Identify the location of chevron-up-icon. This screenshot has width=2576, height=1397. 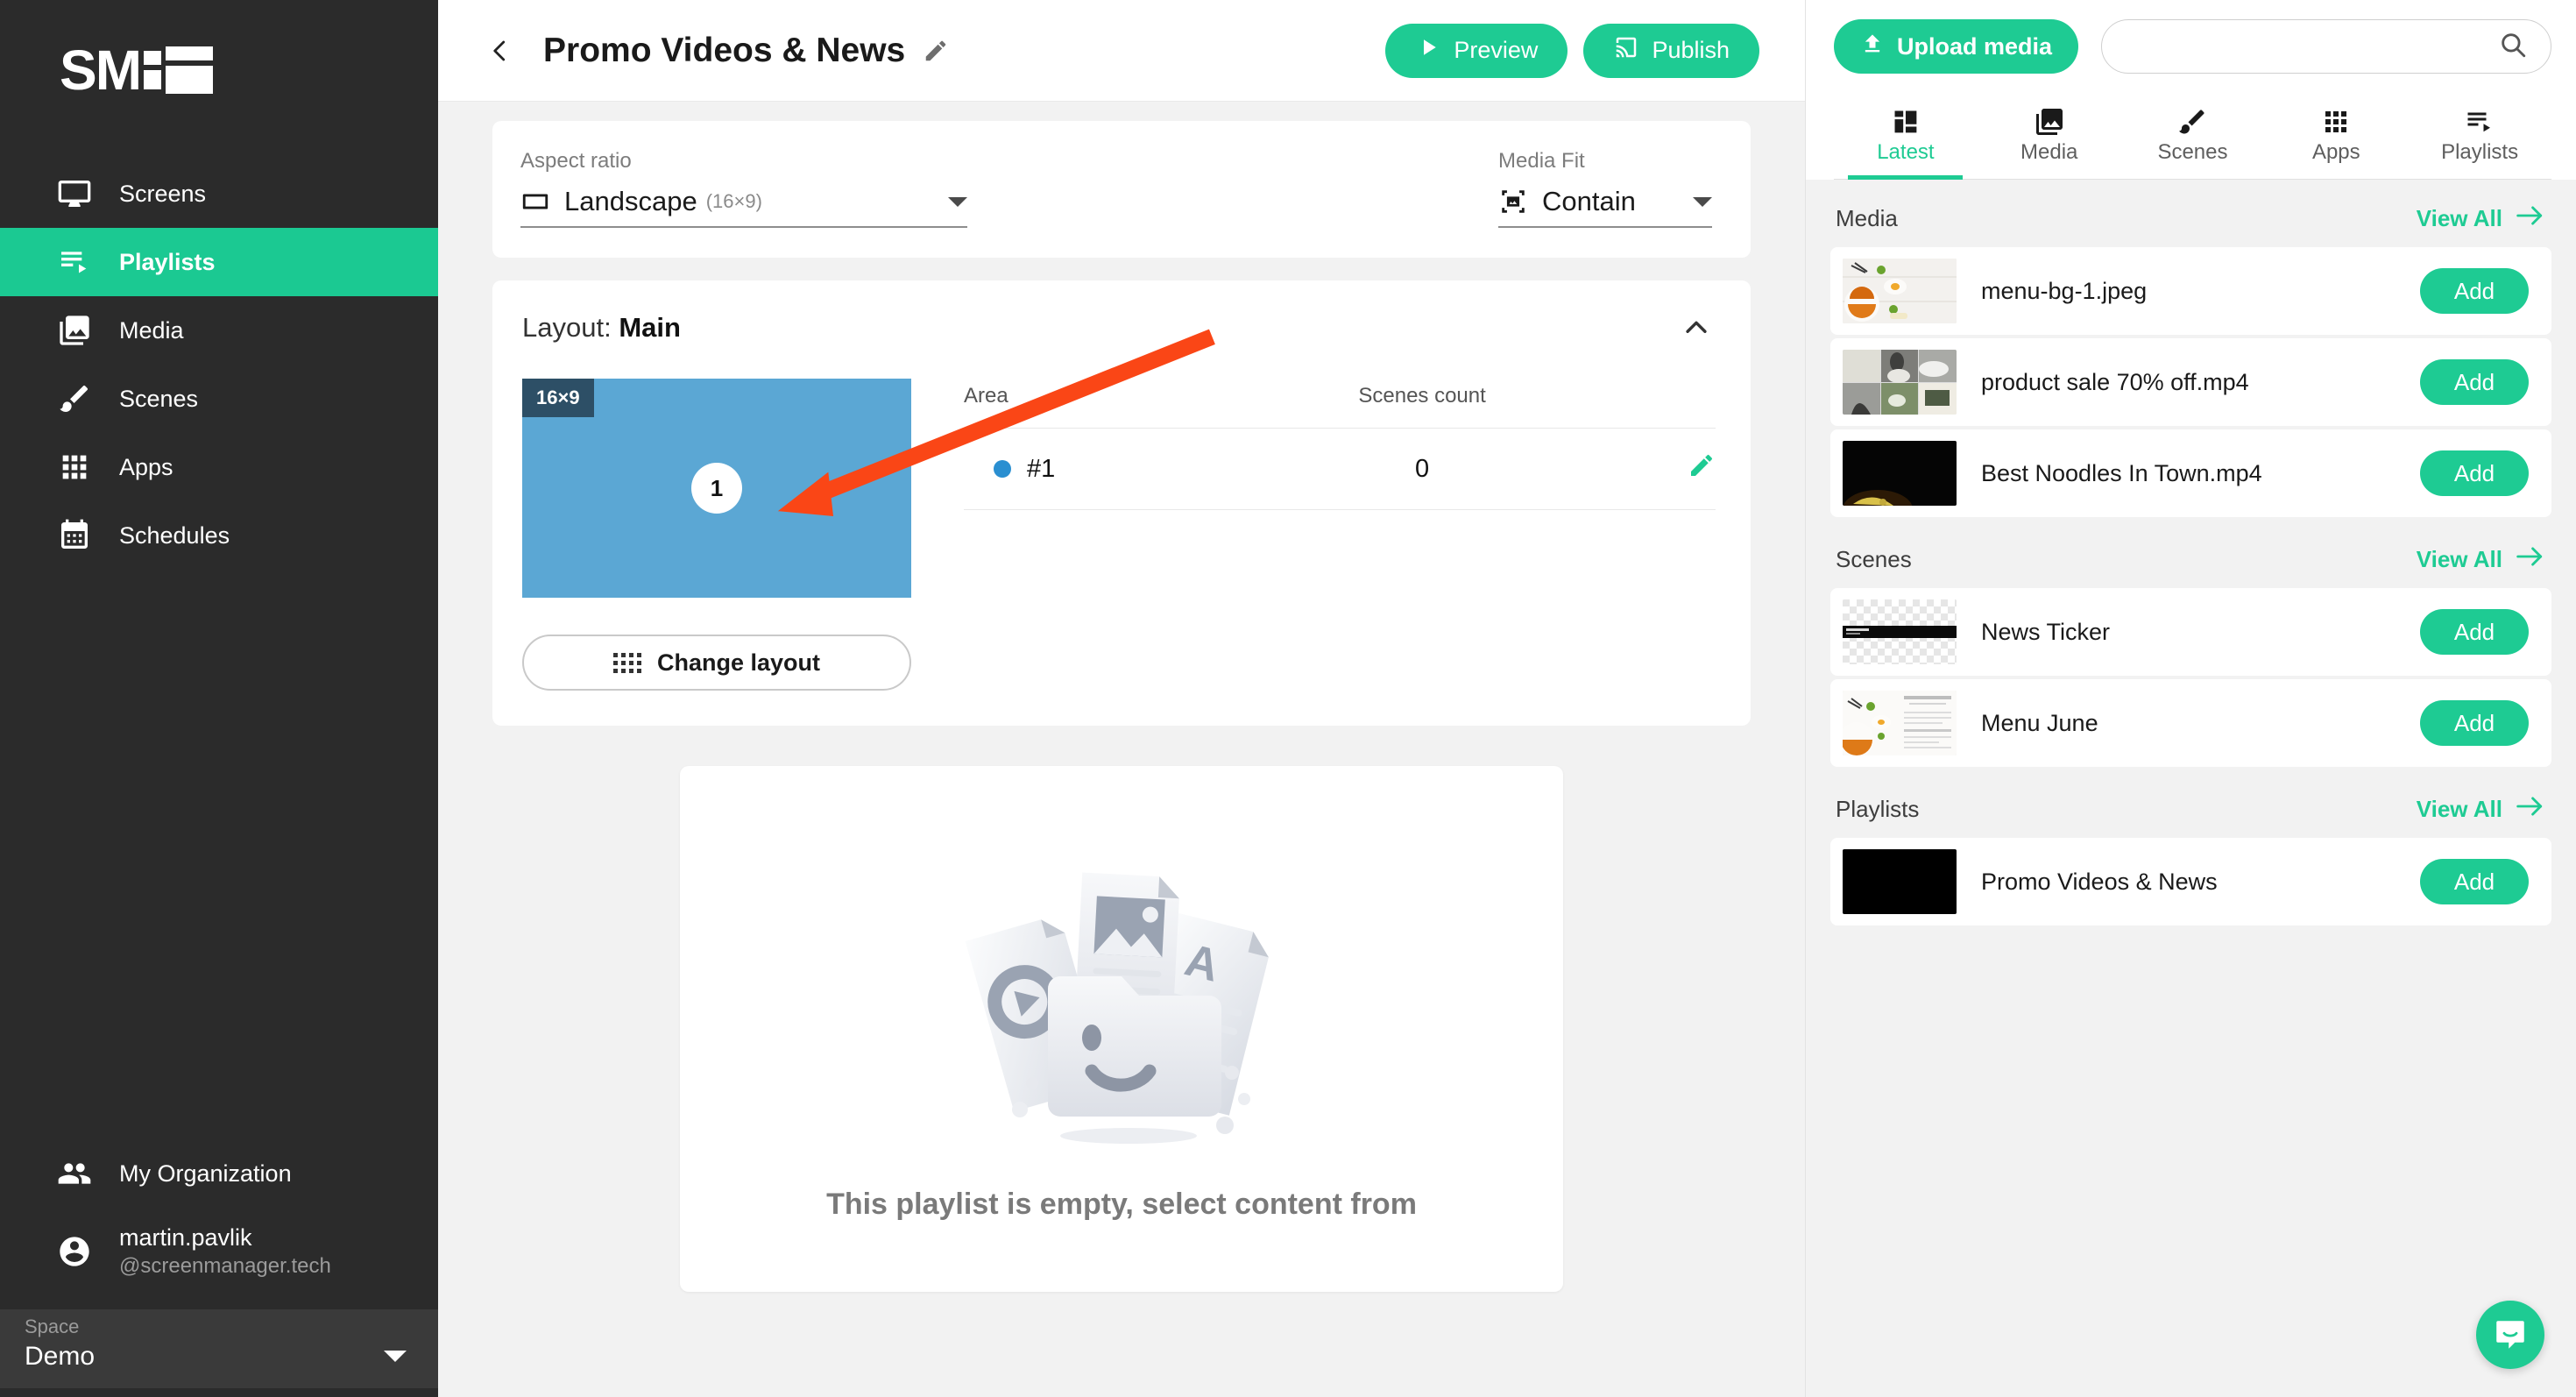
(1696, 327).